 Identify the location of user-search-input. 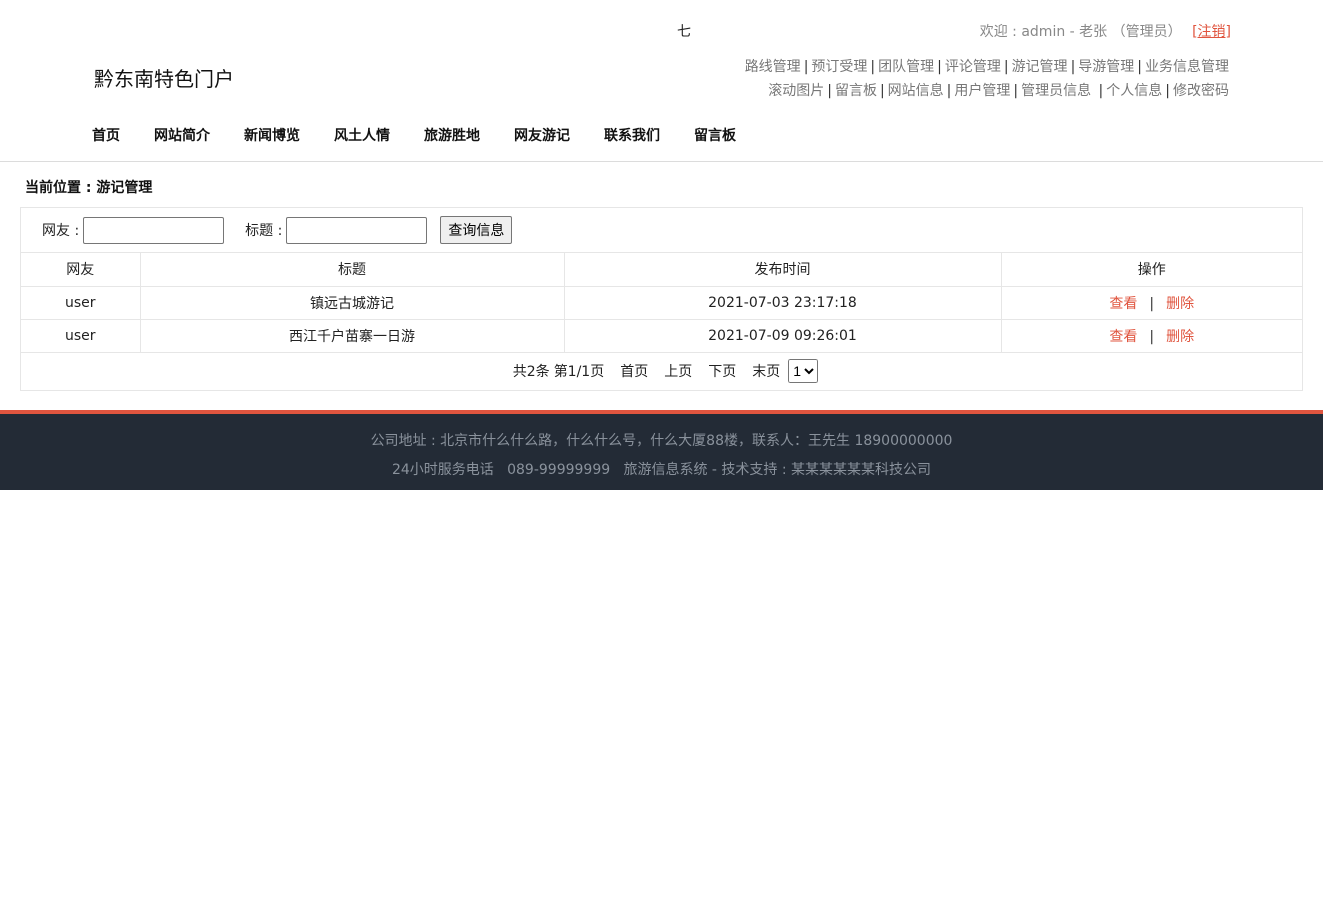
(154, 230).